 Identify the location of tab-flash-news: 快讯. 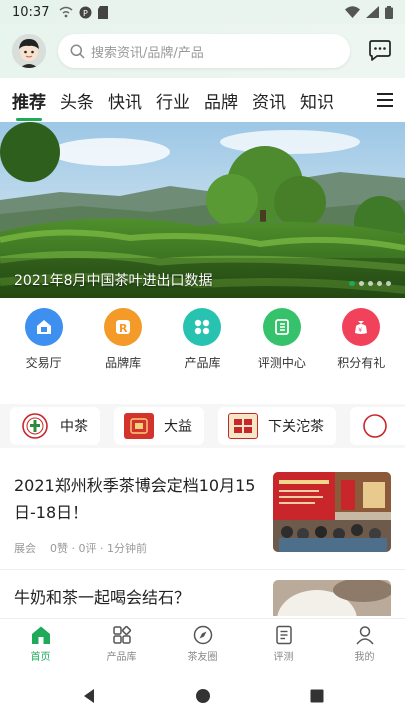
(125, 100).